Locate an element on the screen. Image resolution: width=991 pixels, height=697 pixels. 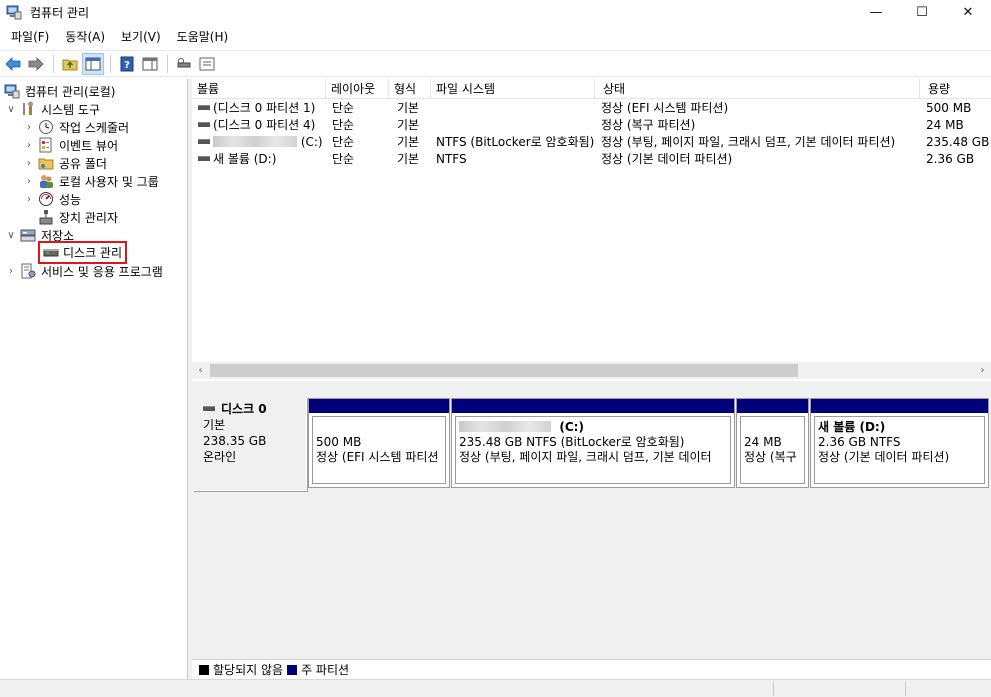
menu-view: 보기(V) is located at coordinates (141, 37).